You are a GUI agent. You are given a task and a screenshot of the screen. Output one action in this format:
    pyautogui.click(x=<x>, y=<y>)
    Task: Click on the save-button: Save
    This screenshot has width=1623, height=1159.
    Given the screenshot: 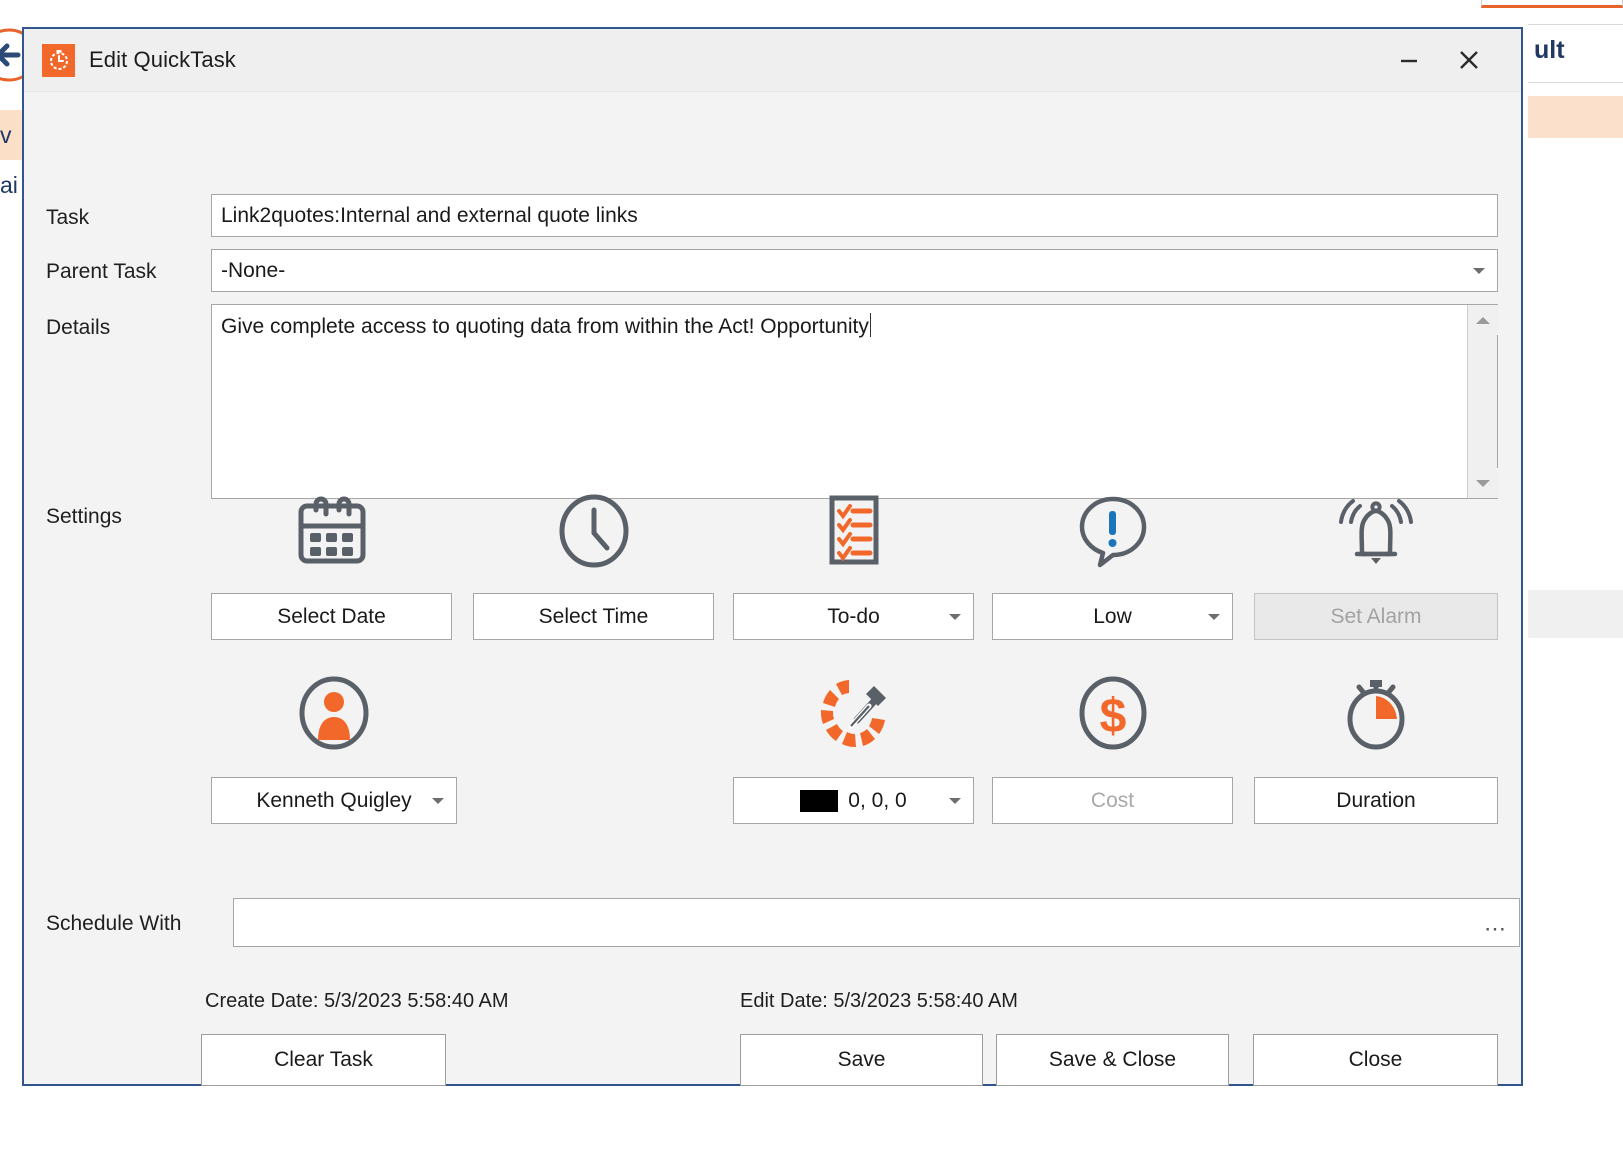 What is the action you would take?
    pyautogui.click(x=861, y=1060)
    